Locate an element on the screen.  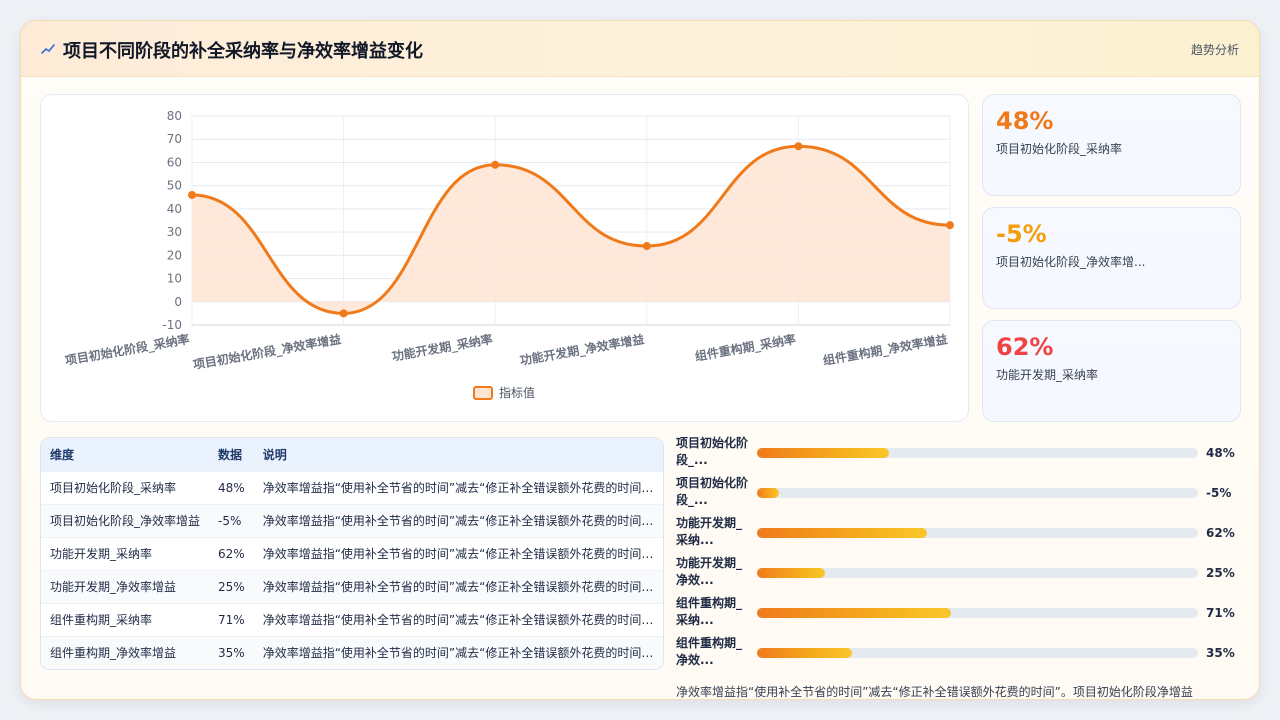
y-tick-label: 30 is located at coordinates (174, 232).